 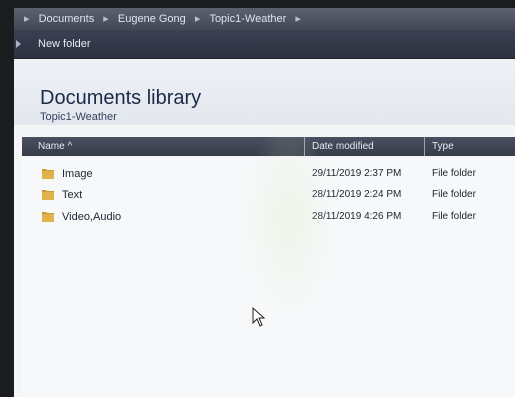 What do you see at coordinates (70, 146) in the screenshot?
I see `sort-arrow-icon: ^` at bounding box center [70, 146].